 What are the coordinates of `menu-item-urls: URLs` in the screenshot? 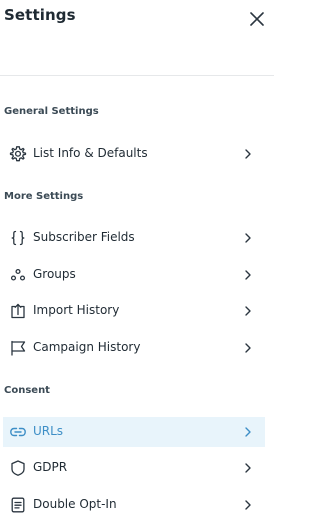 It's located at (134, 432).